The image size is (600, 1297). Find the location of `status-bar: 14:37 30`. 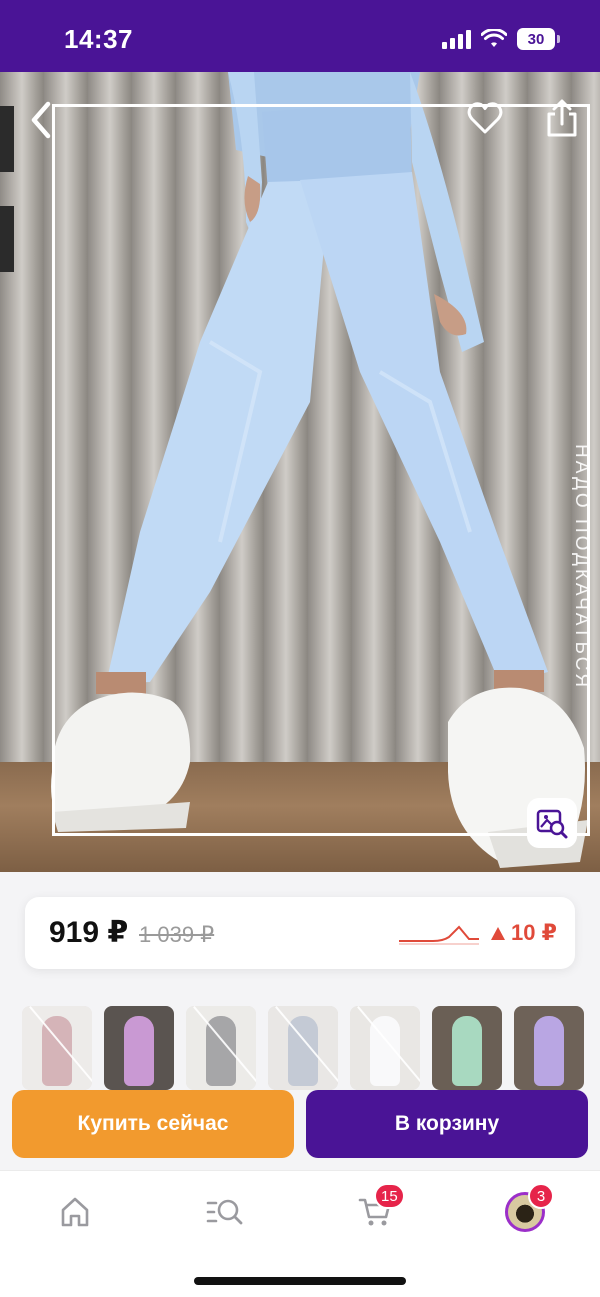

status-bar: 14:37 30 is located at coordinates (300, 36).